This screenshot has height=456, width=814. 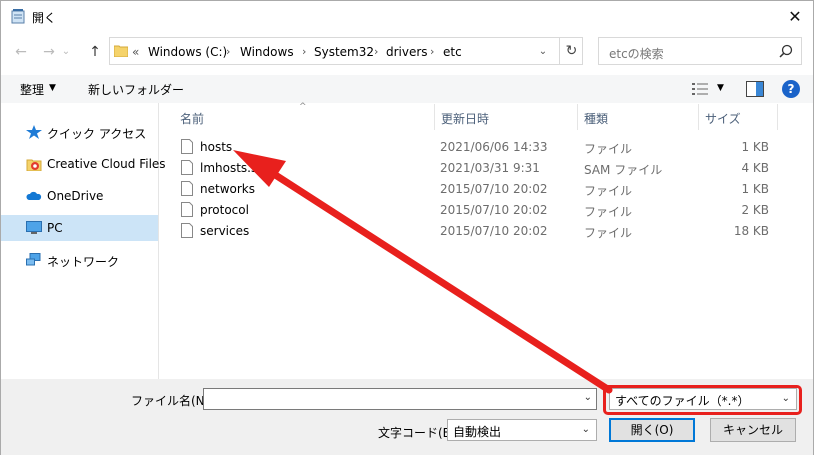 What do you see at coordinates (121, 51) in the screenshot?
I see `folder-icon` at bounding box center [121, 51].